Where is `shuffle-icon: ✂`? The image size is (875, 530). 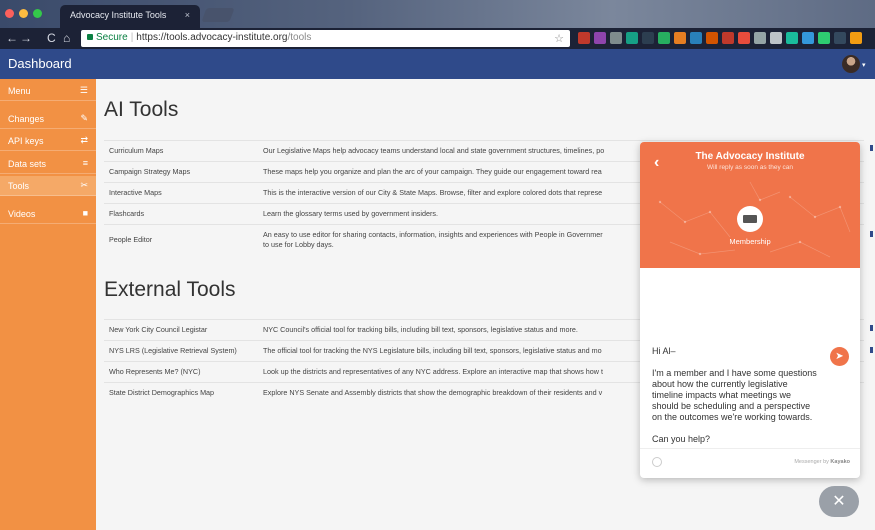 shuffle-icon: ✂ is located at coordinates (84, 185).